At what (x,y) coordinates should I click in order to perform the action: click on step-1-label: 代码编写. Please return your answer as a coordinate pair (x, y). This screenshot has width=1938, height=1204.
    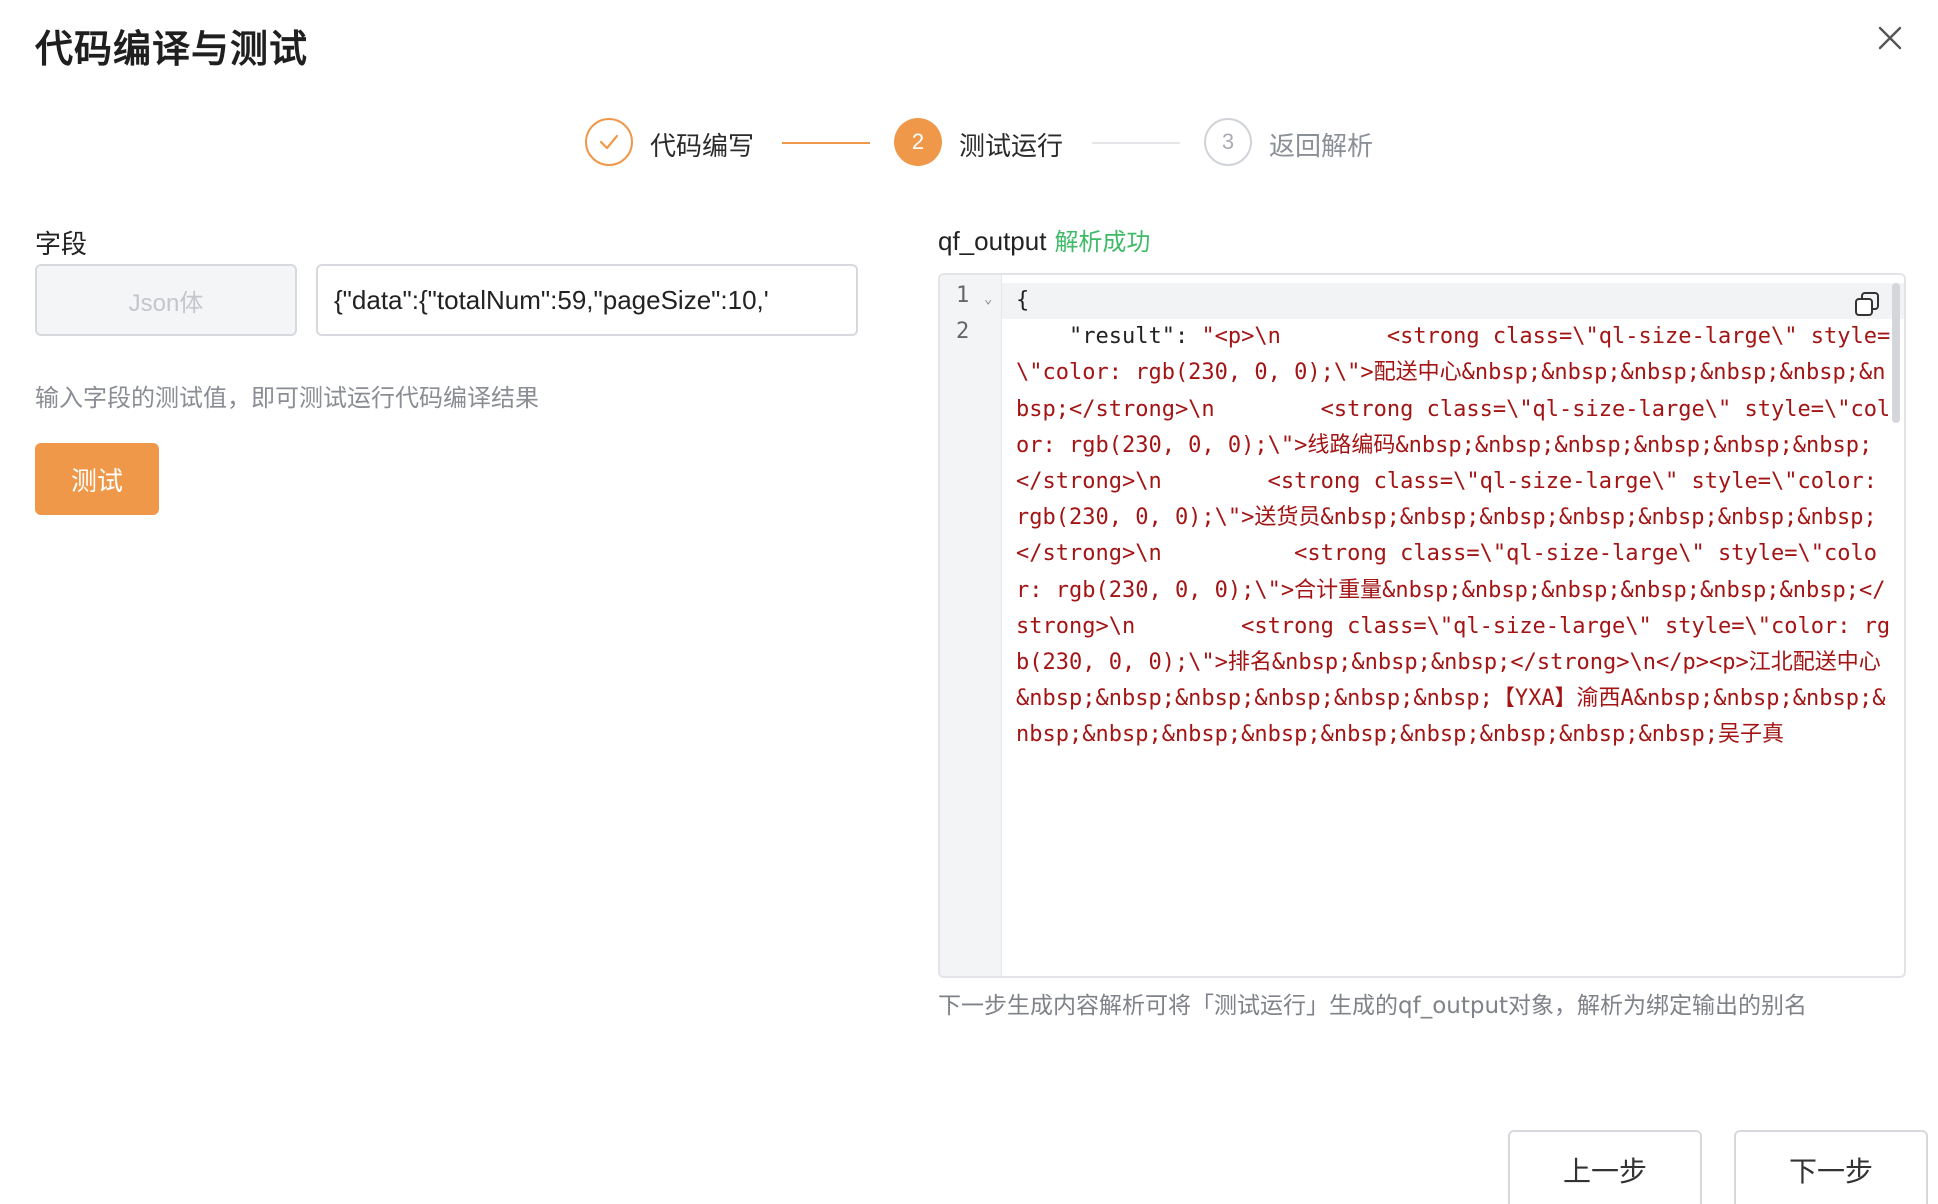
    Looking at the image, I should click on (702, 147).